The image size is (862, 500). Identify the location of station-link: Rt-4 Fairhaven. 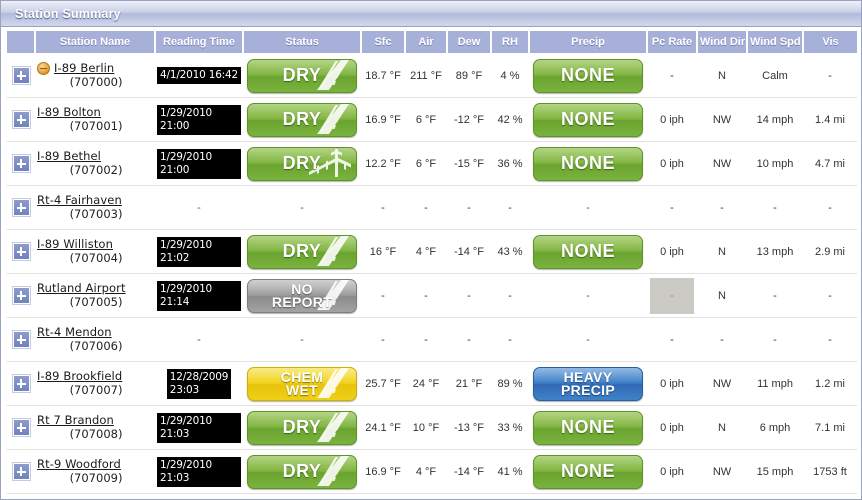
(79, 200).